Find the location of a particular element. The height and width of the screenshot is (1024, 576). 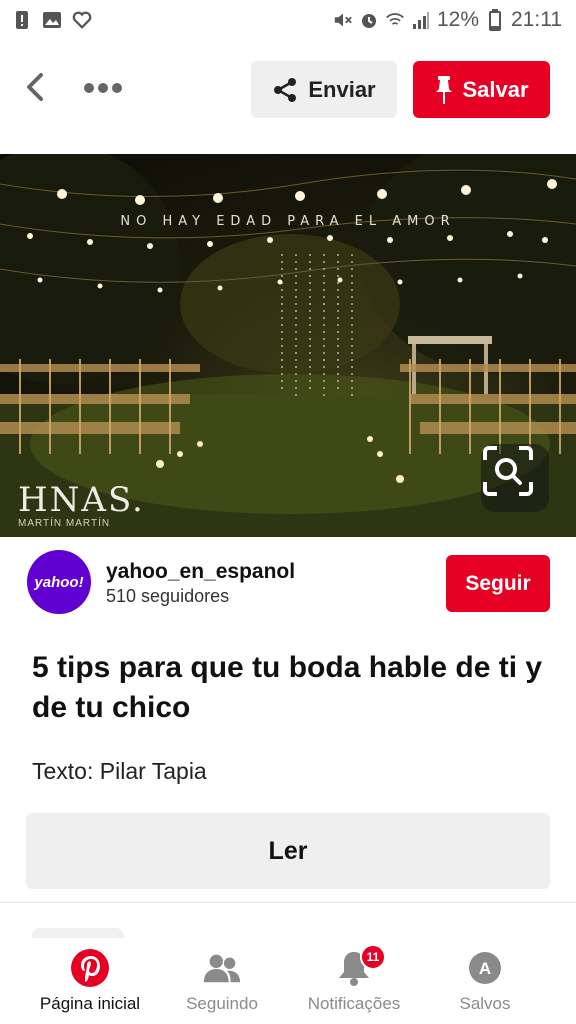

back-button is located at coordinates (35, 87).